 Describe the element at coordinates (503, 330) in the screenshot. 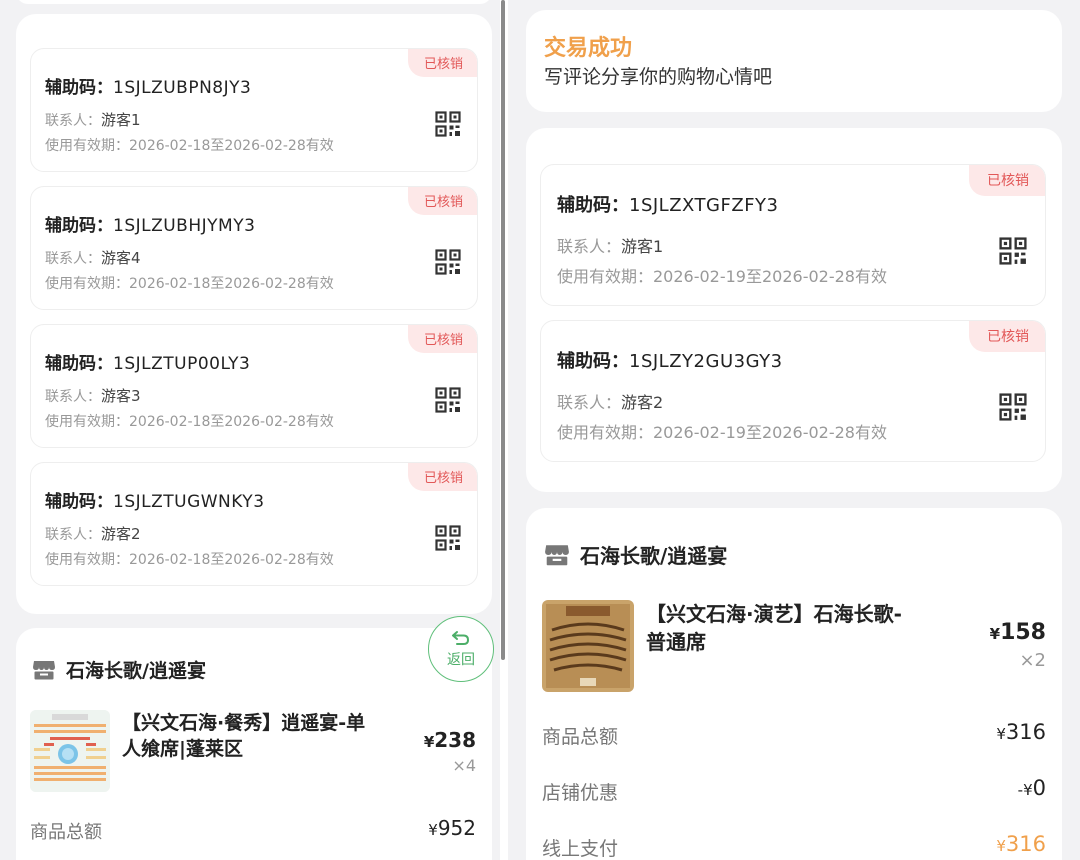

I see `scrollbar-thumb` at that location.